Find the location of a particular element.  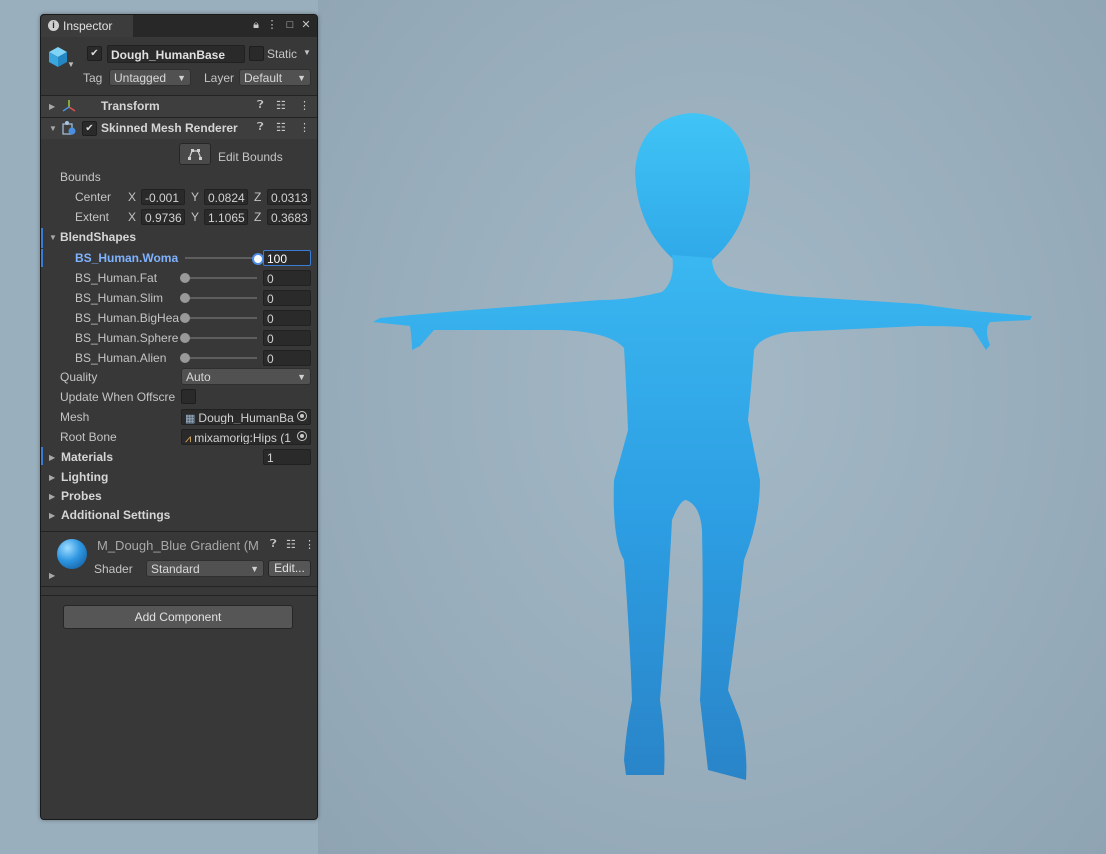

extent-y-field: 1.1065 is located at coordinates (226, 217).